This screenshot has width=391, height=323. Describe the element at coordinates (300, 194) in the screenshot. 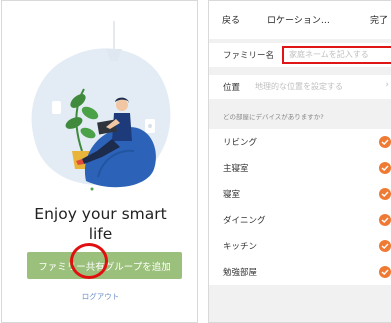

I see `room-item: 寝室` at that location.